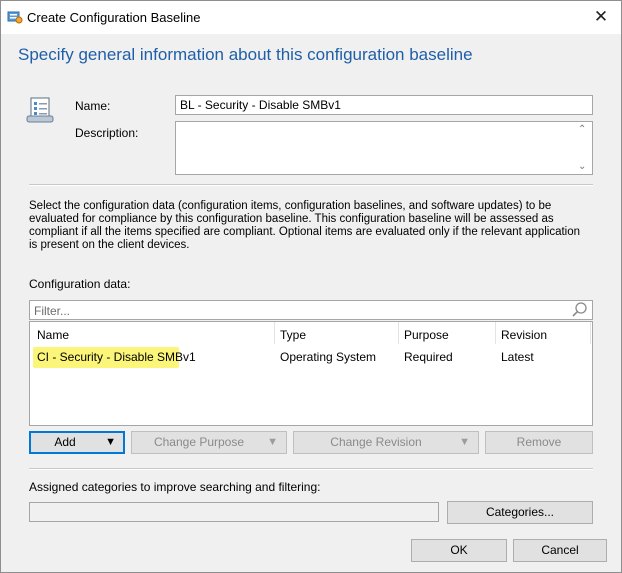  Describe the element at coordinates (293, 335) in the screenshot. I see `column-header-type: Type` at that location.